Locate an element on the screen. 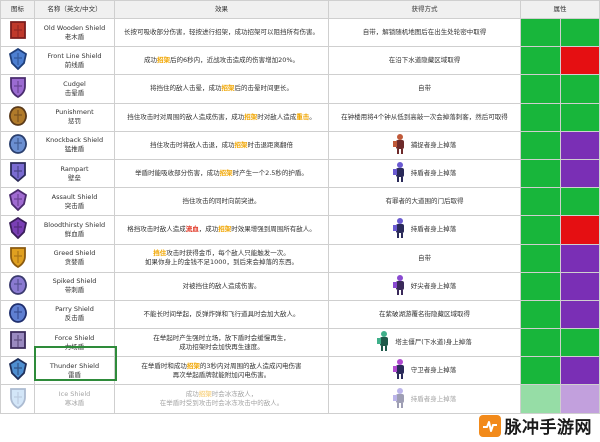  effect-text: 攻击时获得金币，每个敌人只能触发一次。 is located at coordinates (228, 253).